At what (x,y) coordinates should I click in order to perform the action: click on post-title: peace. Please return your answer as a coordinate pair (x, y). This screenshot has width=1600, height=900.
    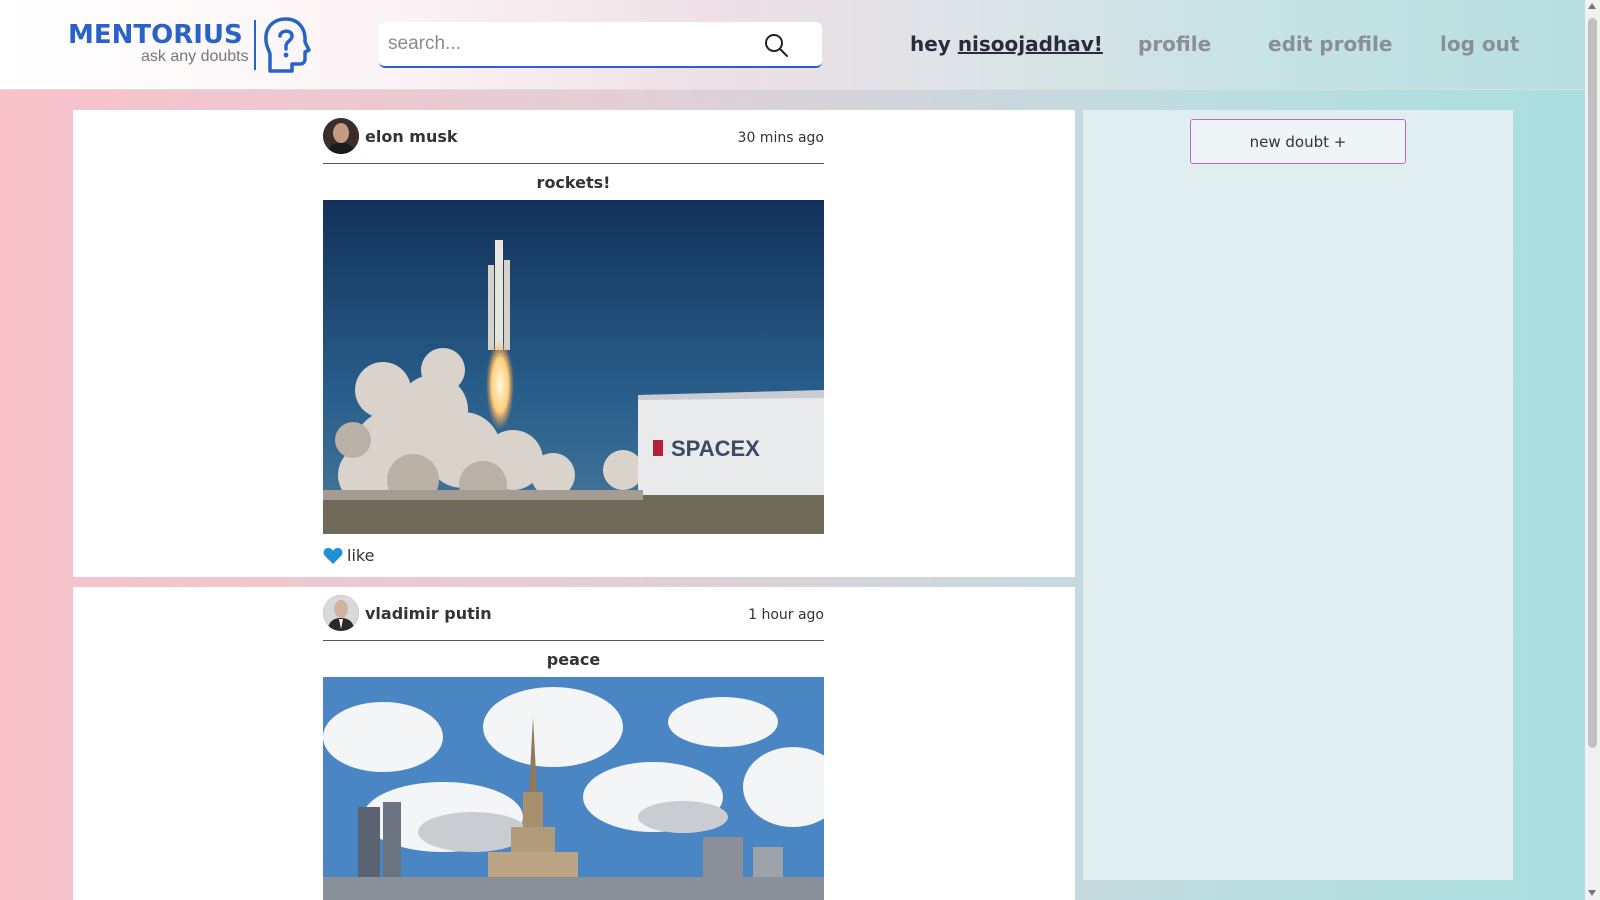
    Looking at the image, I should click on (573, 659).